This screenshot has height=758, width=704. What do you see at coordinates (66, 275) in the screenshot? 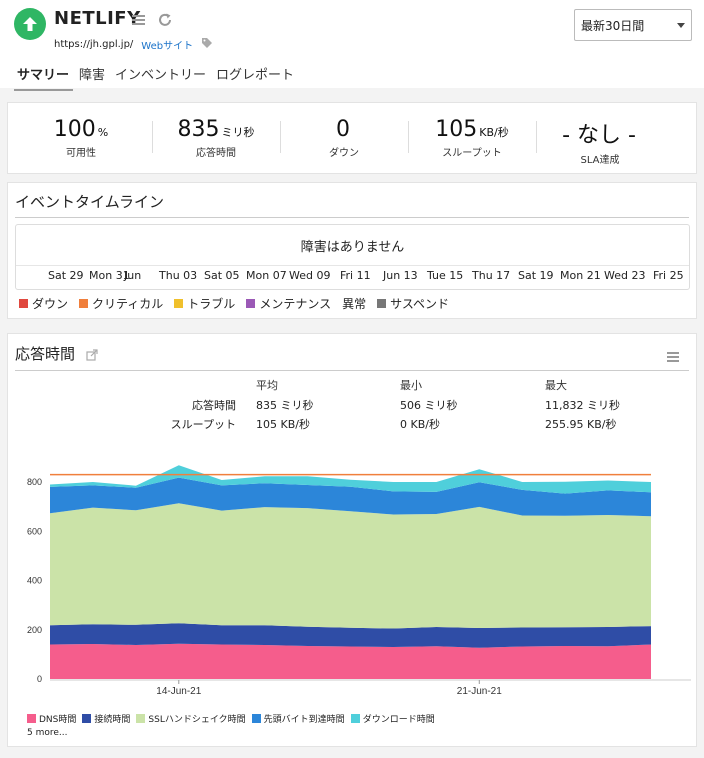
I see `timeline-tick-label: Sat 29` at bounding box center [66, 275].